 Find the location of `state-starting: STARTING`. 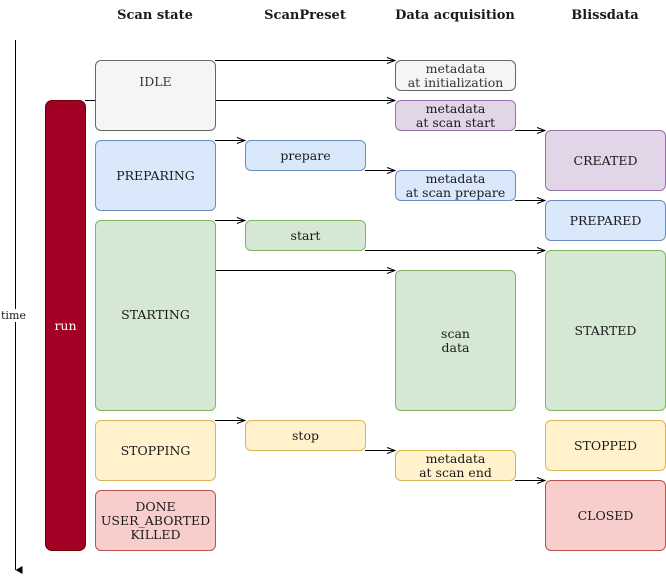

state-starting: STARTING is located at coordinates (155, 315).